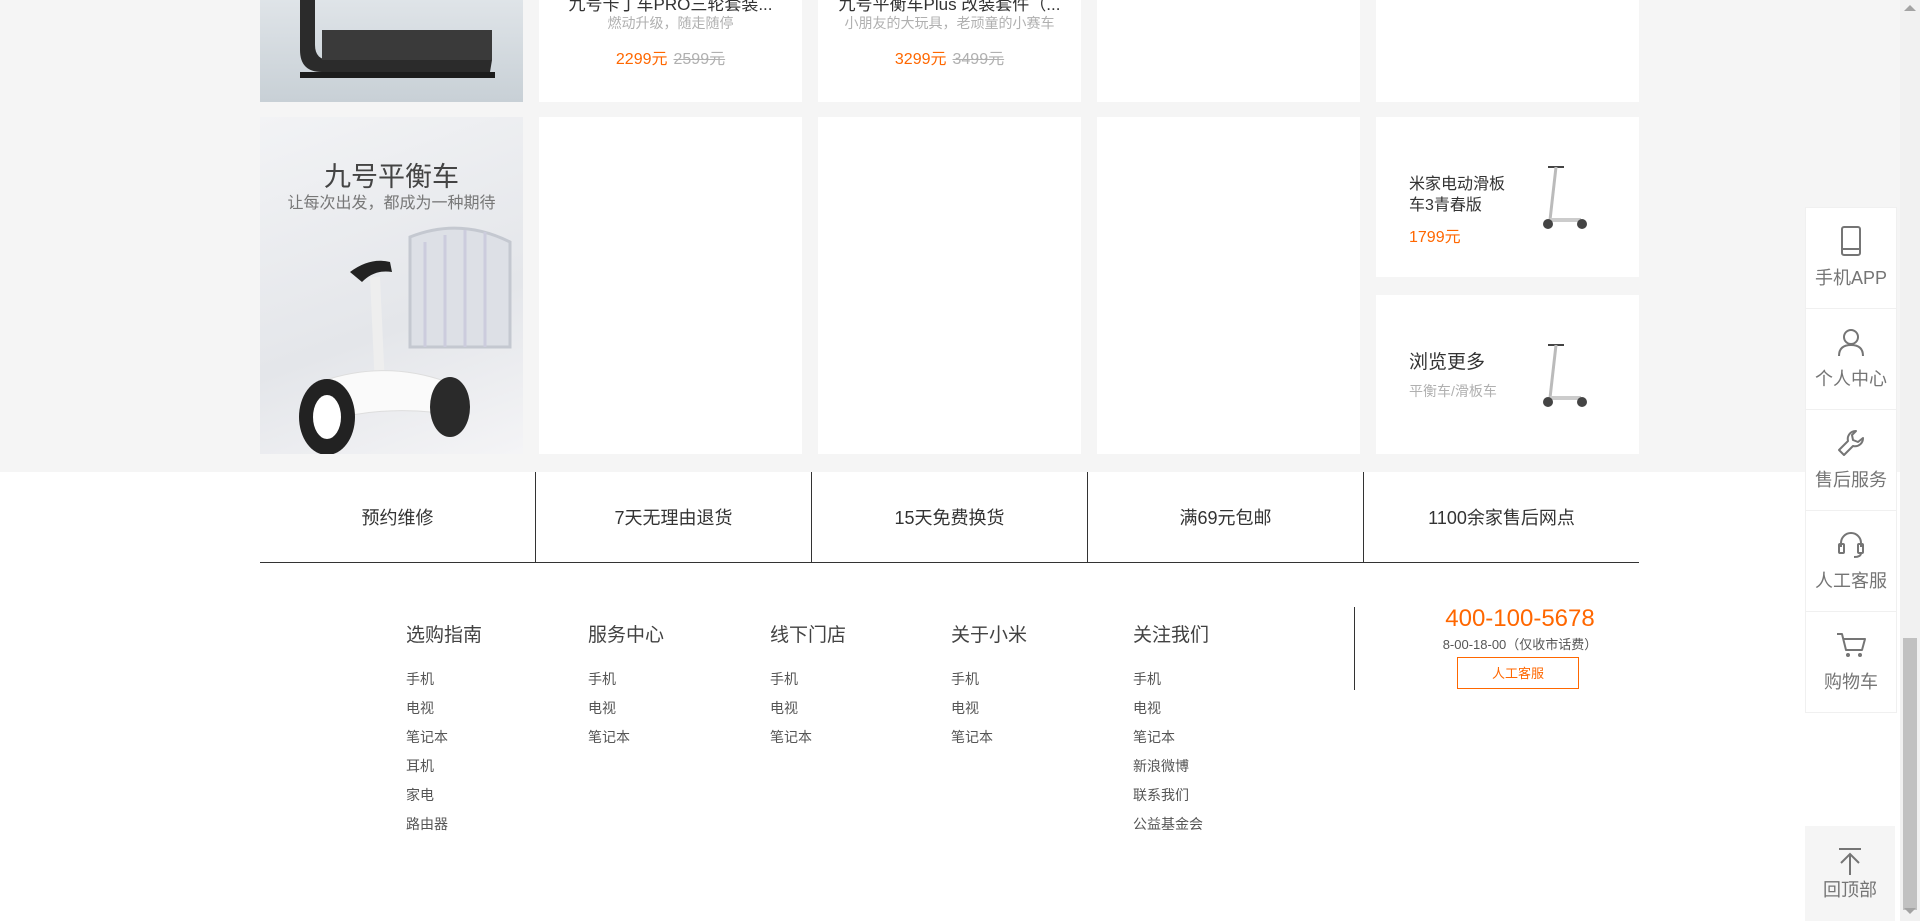  Describe the element at coordinates (1851, 241) in the screenshot. I see `phone-icon` at that location.